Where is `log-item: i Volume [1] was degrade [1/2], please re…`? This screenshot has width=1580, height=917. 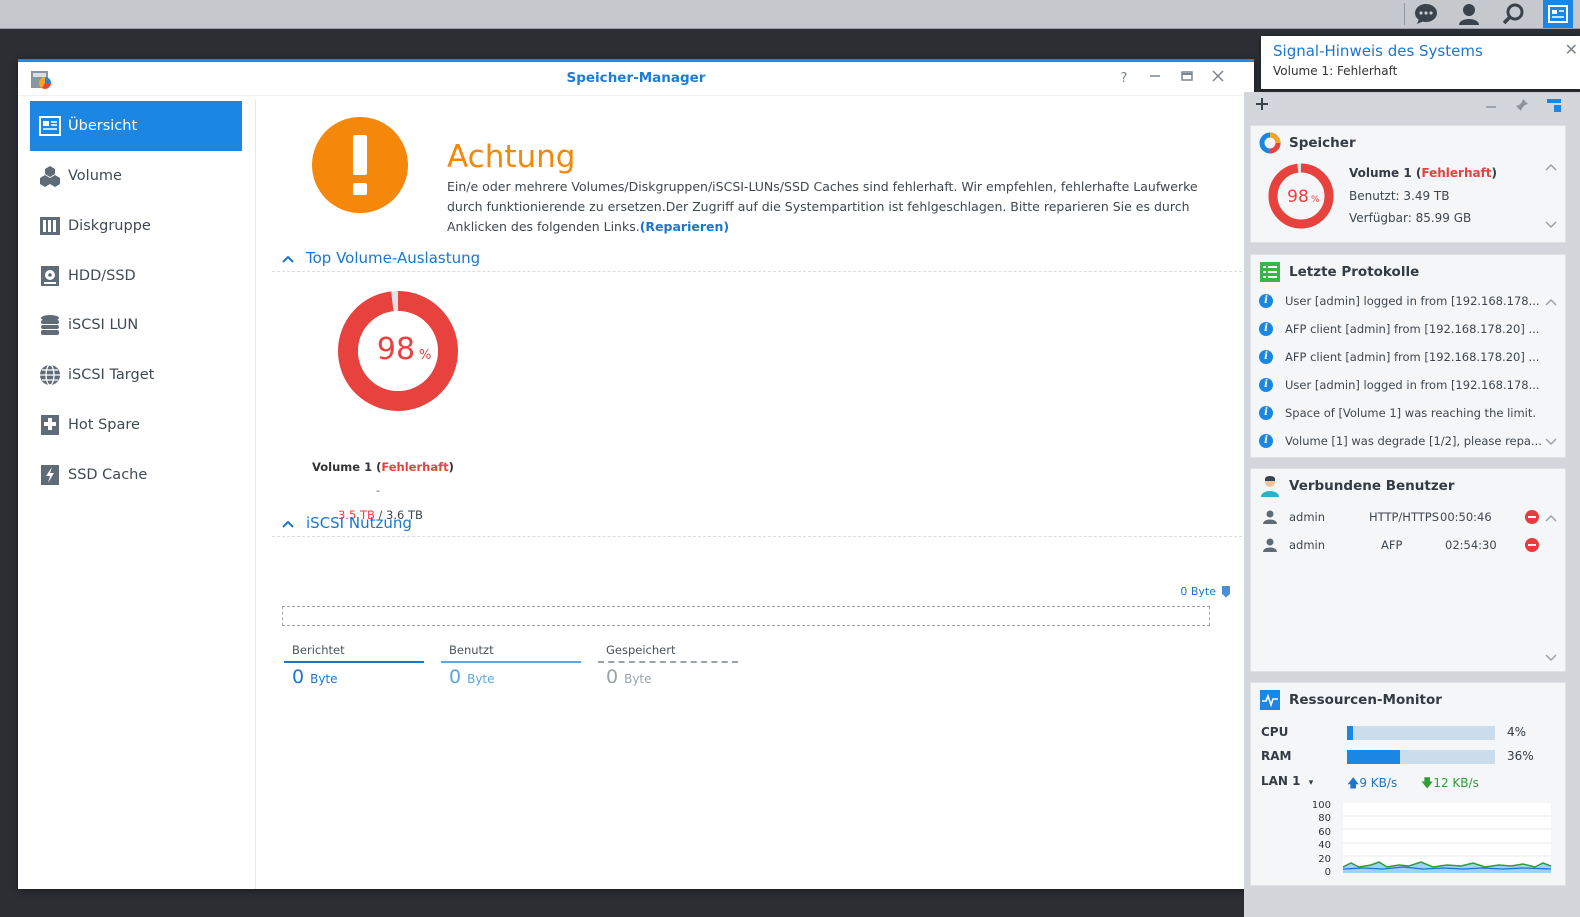 log-item: i Volume [1] was degrade [1/2], please re… is located at coordinates (1404, 441).